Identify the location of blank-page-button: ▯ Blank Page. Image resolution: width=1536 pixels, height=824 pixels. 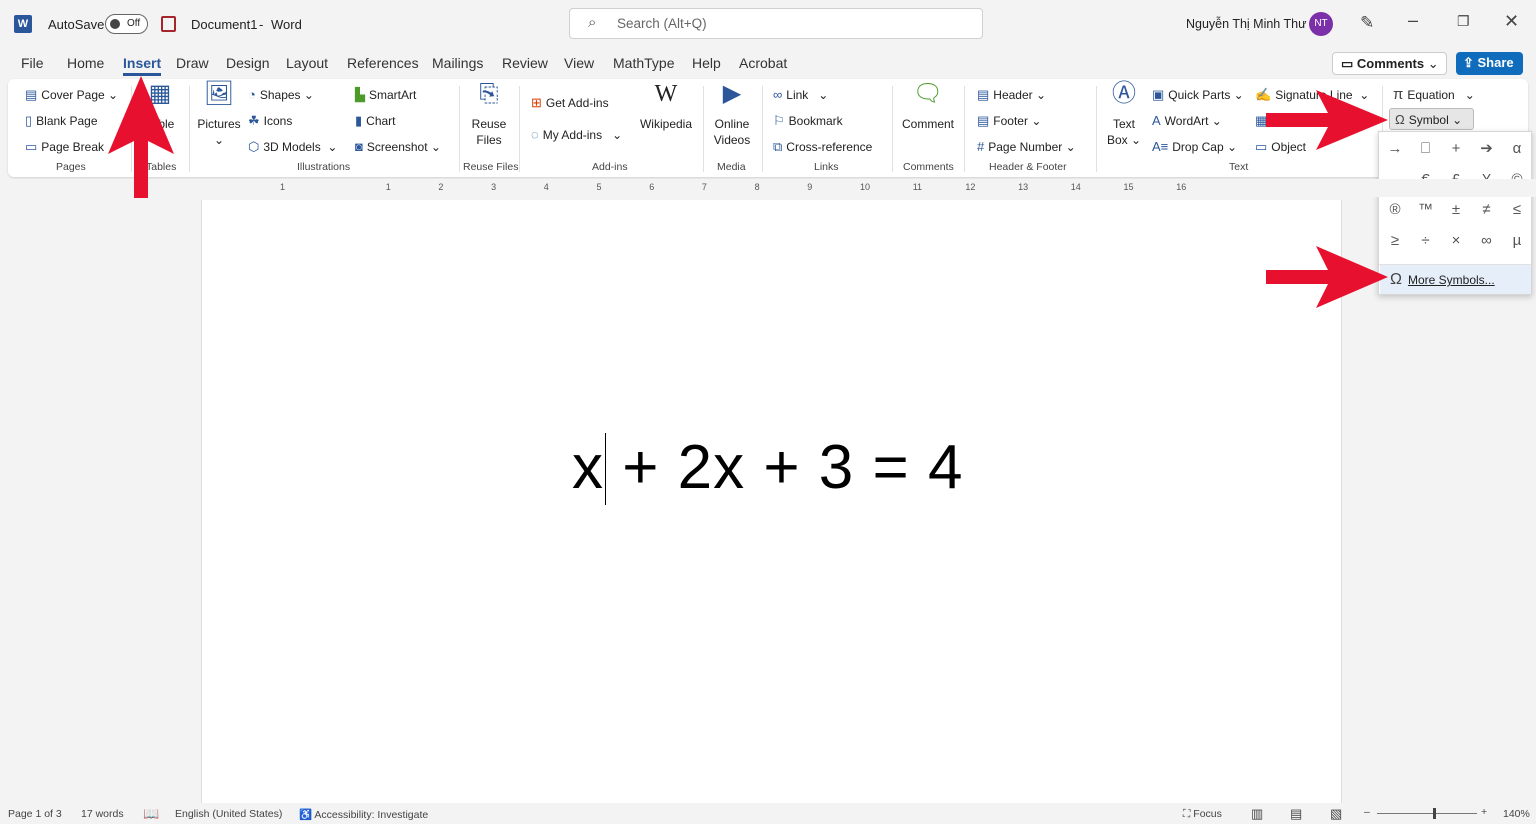
(61, 121).